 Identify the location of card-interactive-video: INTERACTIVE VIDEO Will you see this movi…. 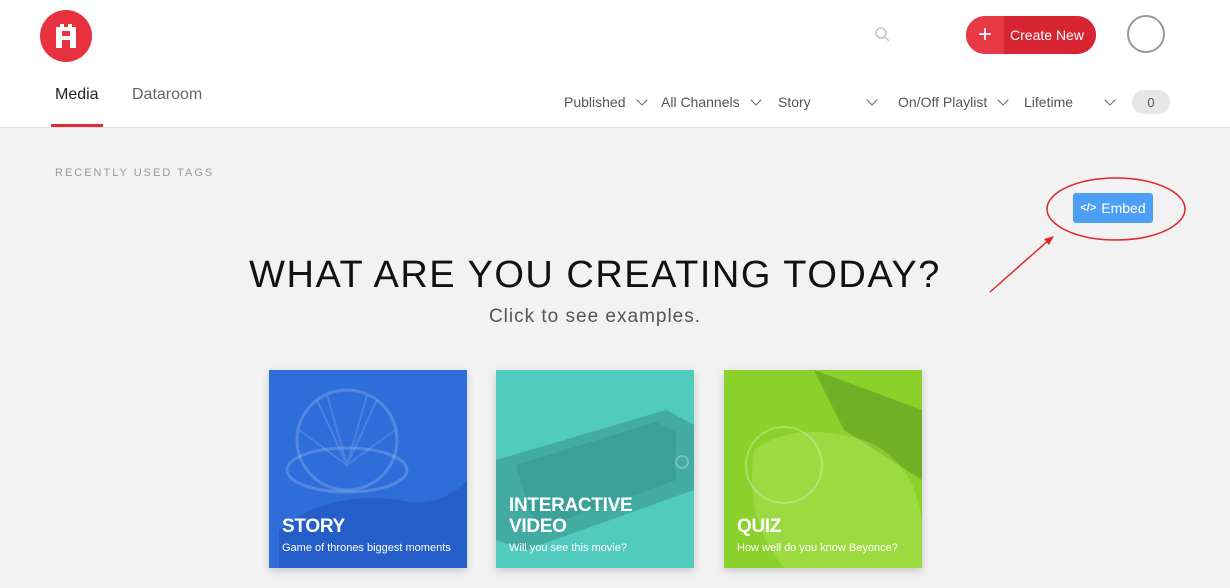
(595, 469).